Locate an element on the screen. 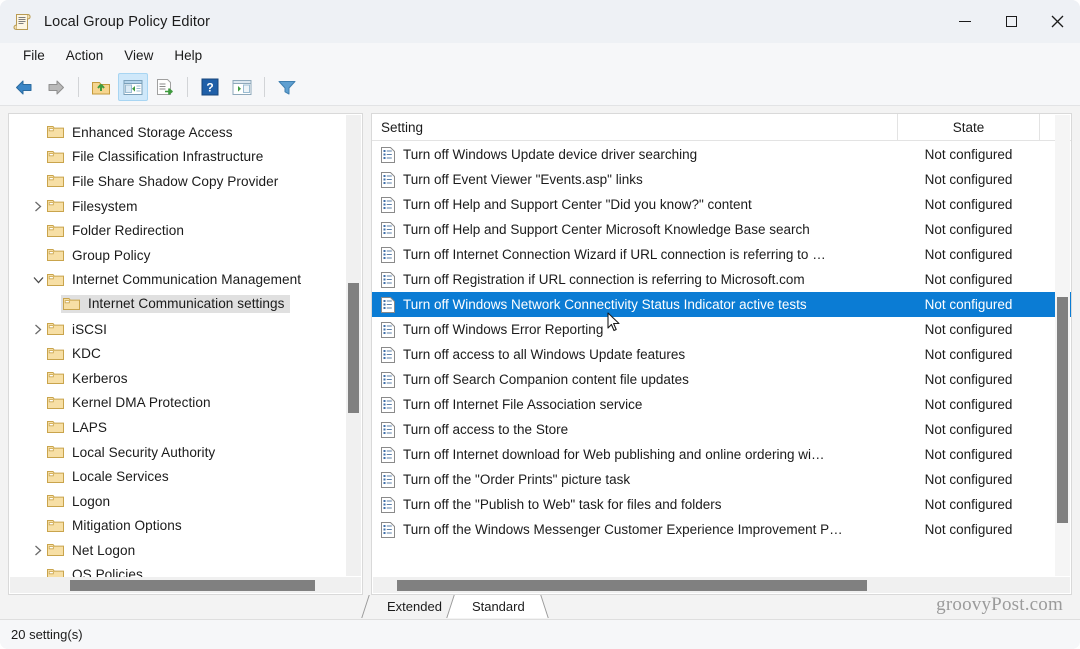 The height and width of the screenshot is (649, 1080). status-setting-count: 20 setting(s) is located at coordinates (47, 634).